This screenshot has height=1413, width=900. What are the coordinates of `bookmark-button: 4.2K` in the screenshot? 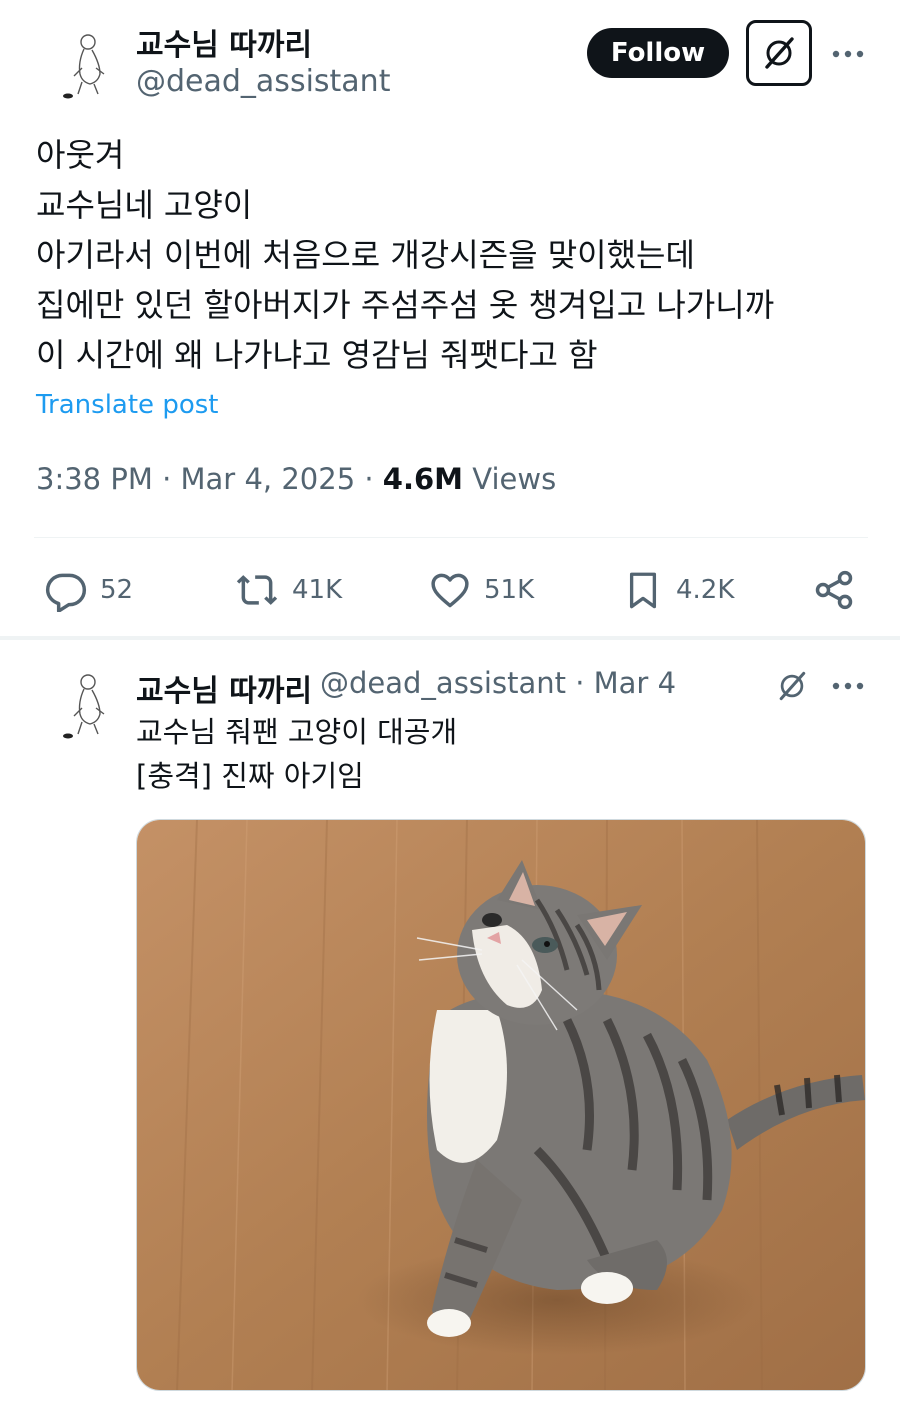 It's located at (678, 590).